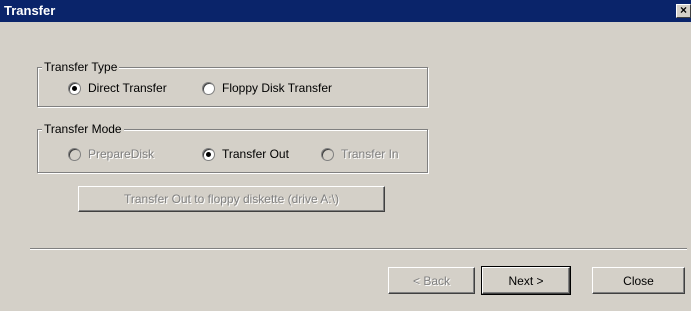  I want to click on close-button: Close, so click(638, 280).